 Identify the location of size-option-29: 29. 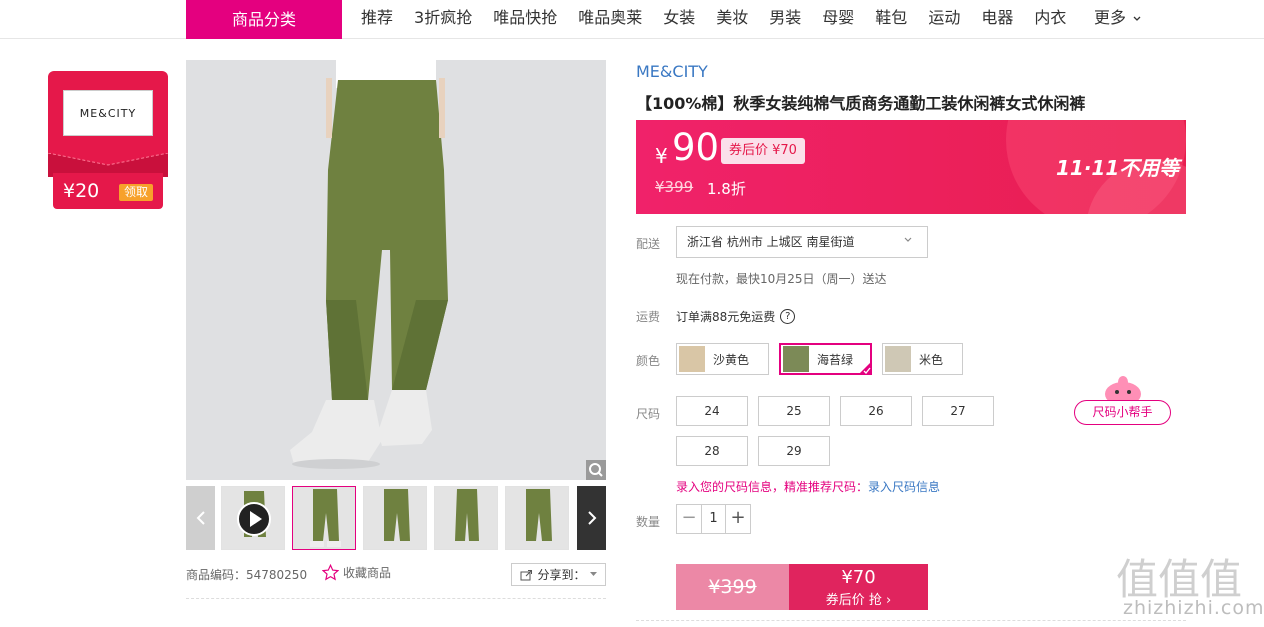
(794, 451).